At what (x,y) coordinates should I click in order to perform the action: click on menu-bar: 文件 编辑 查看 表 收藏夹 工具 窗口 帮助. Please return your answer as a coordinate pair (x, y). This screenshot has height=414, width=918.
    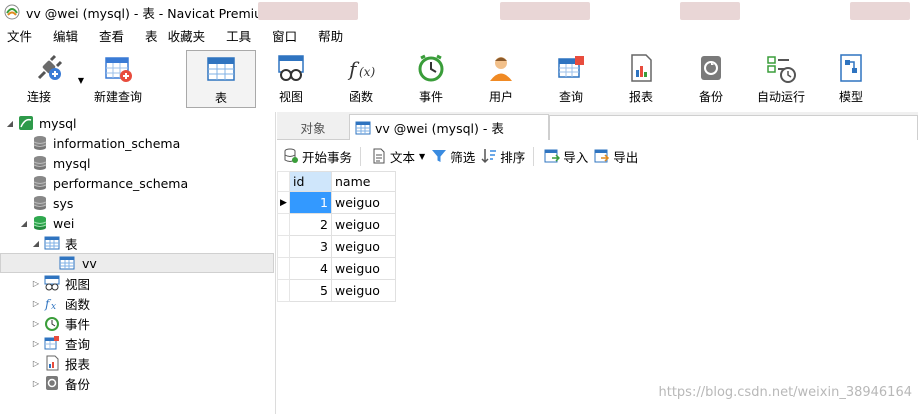
    Looking at the image, I should click on (459, 35).